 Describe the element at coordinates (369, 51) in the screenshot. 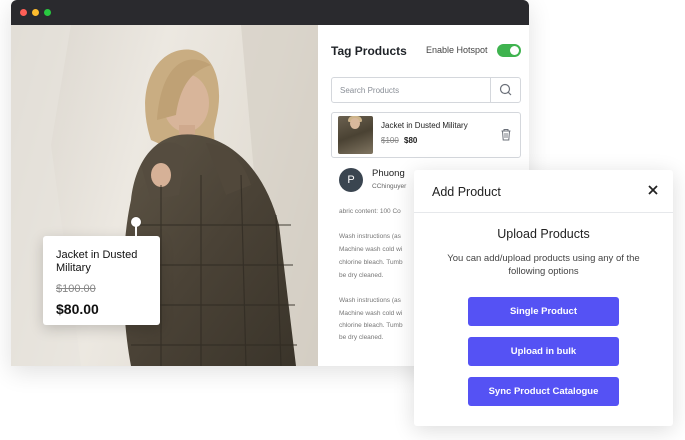

I see `panel-title: Tag Products` at that location.